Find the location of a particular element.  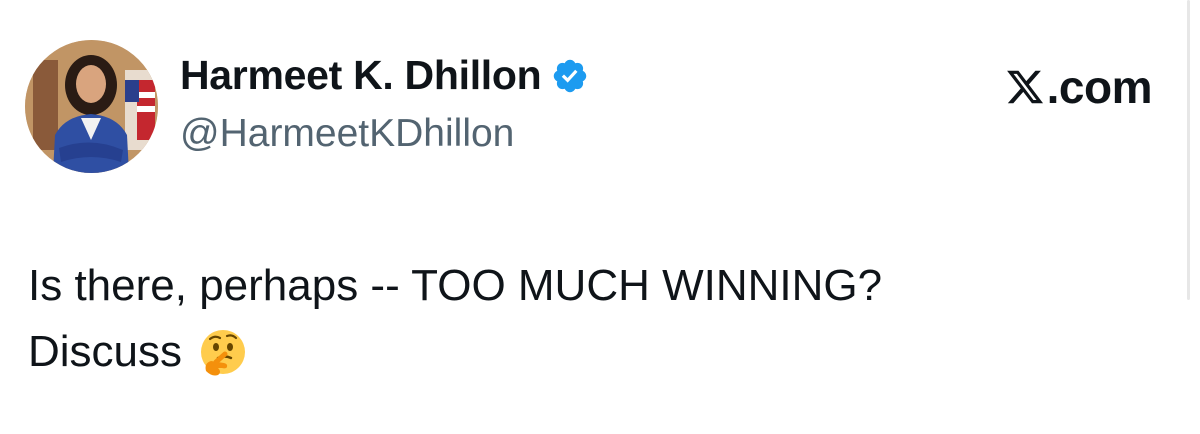

author-handle: @HarmeetKDhillon is located at coordinates (347, 134).